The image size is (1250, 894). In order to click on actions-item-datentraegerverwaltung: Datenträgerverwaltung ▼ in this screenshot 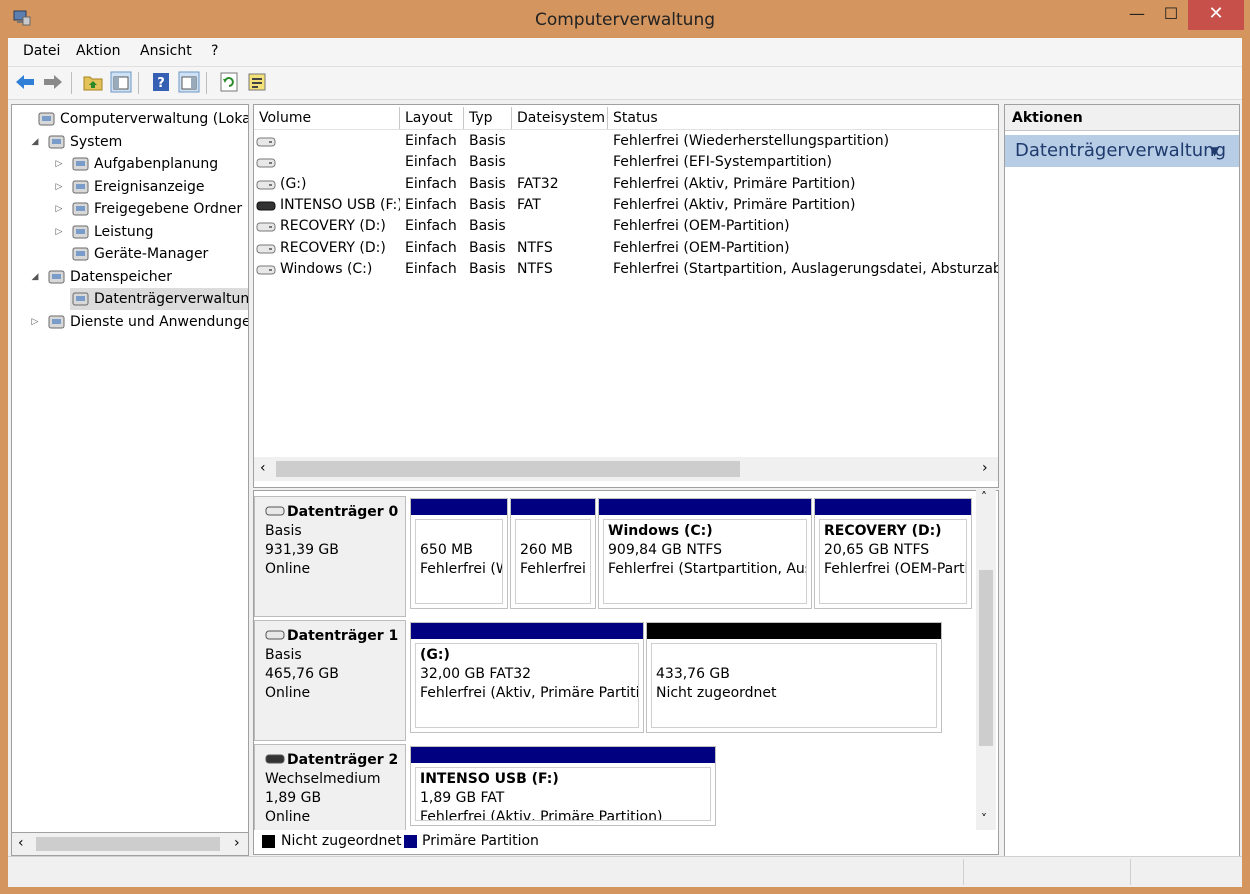, I will do `click(1122, 151)`.